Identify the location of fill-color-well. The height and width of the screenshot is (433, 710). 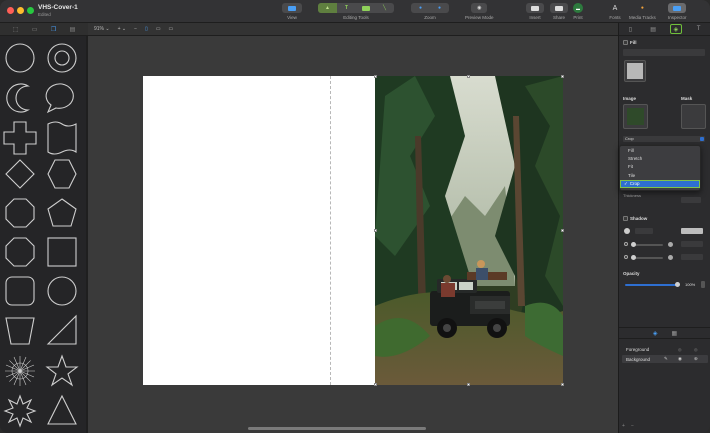
(635, 71).